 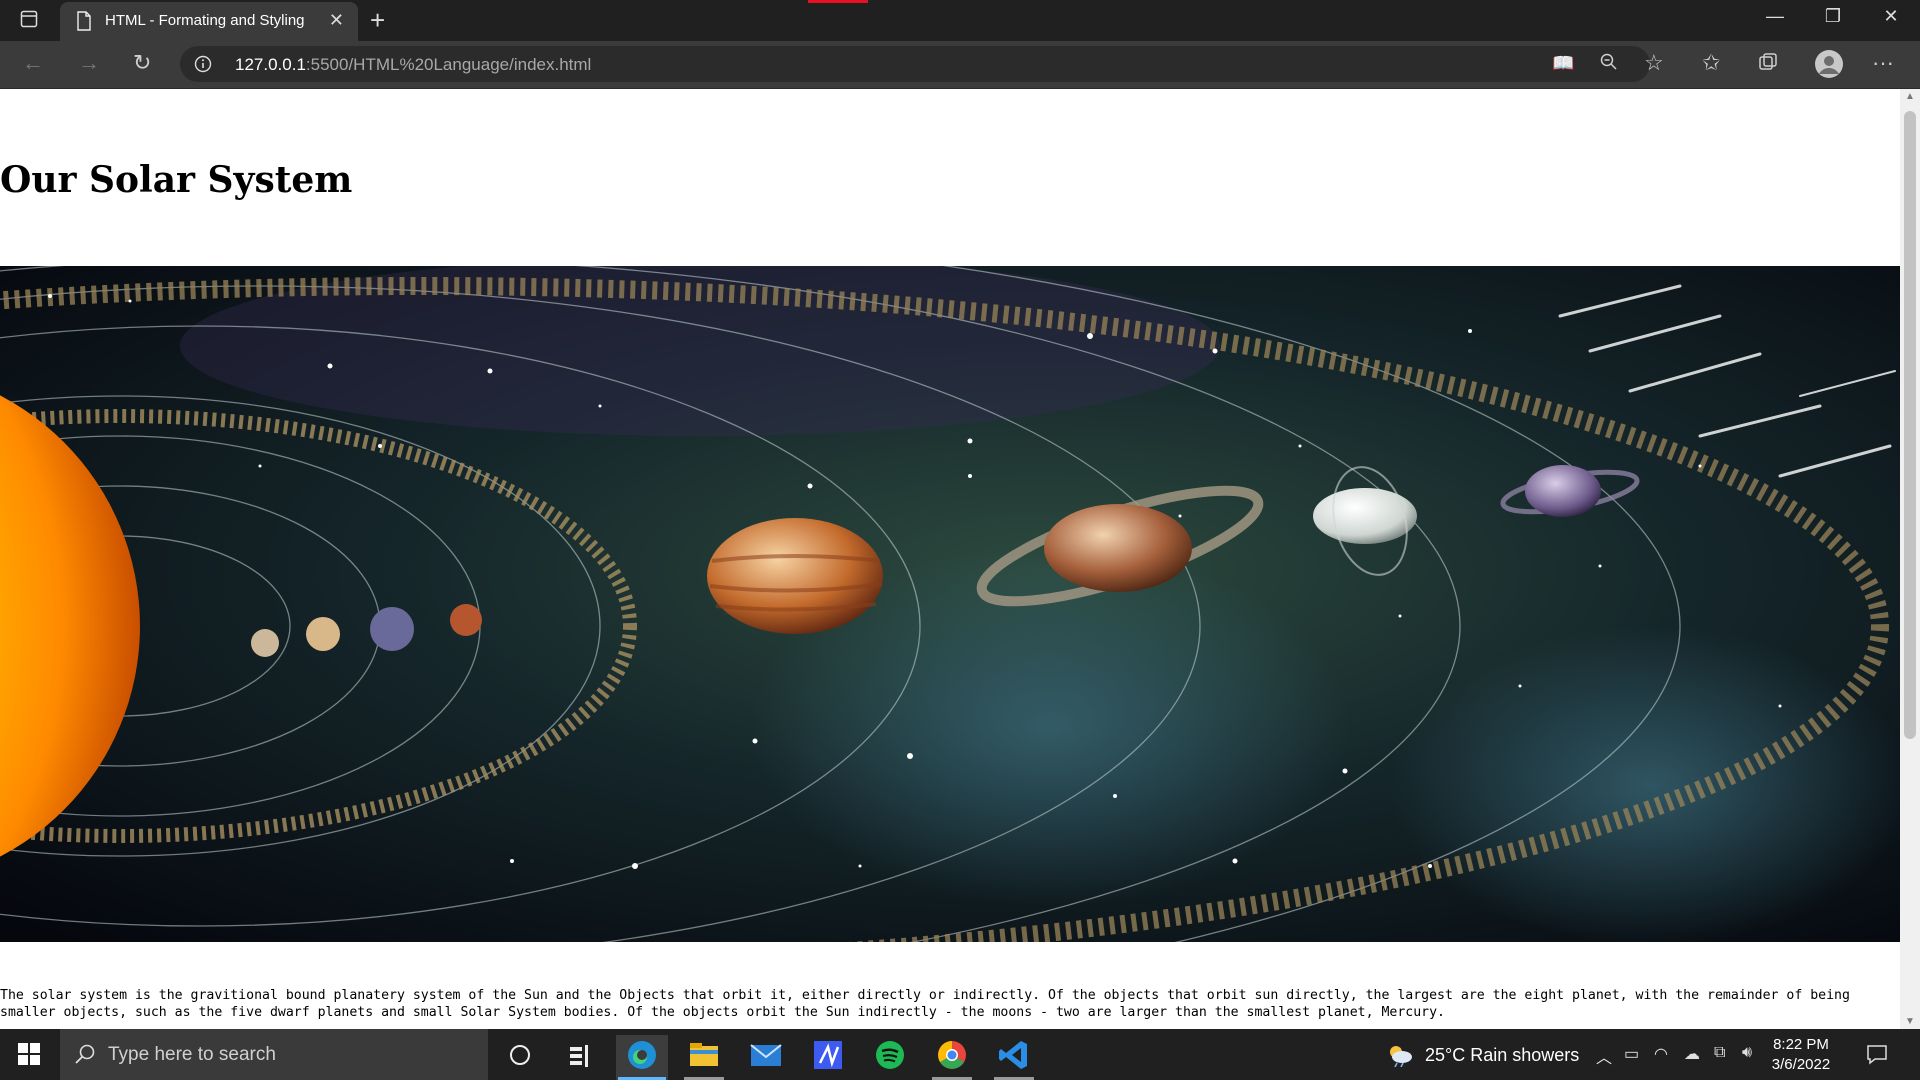 I want to click on tab-actions-icon, so click(x=29, y=21).